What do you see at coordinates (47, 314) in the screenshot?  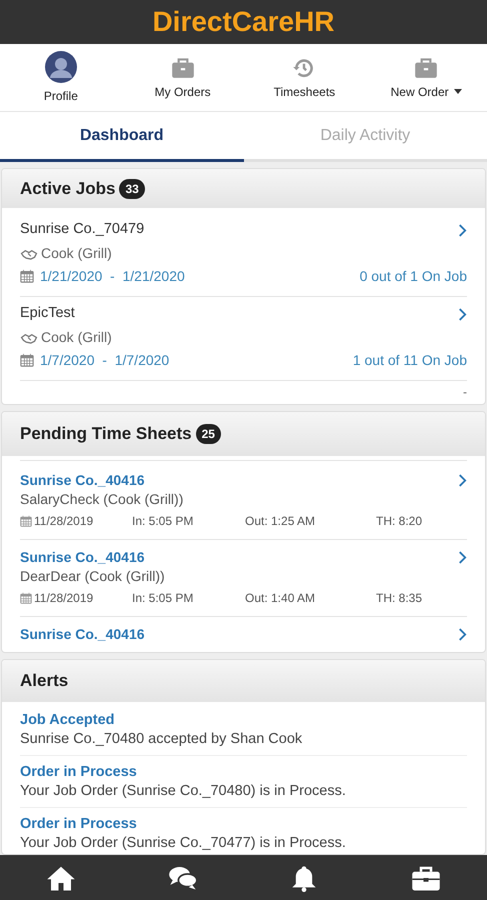 I see `job-name: EpicTest` at bounding box center [47, 314].